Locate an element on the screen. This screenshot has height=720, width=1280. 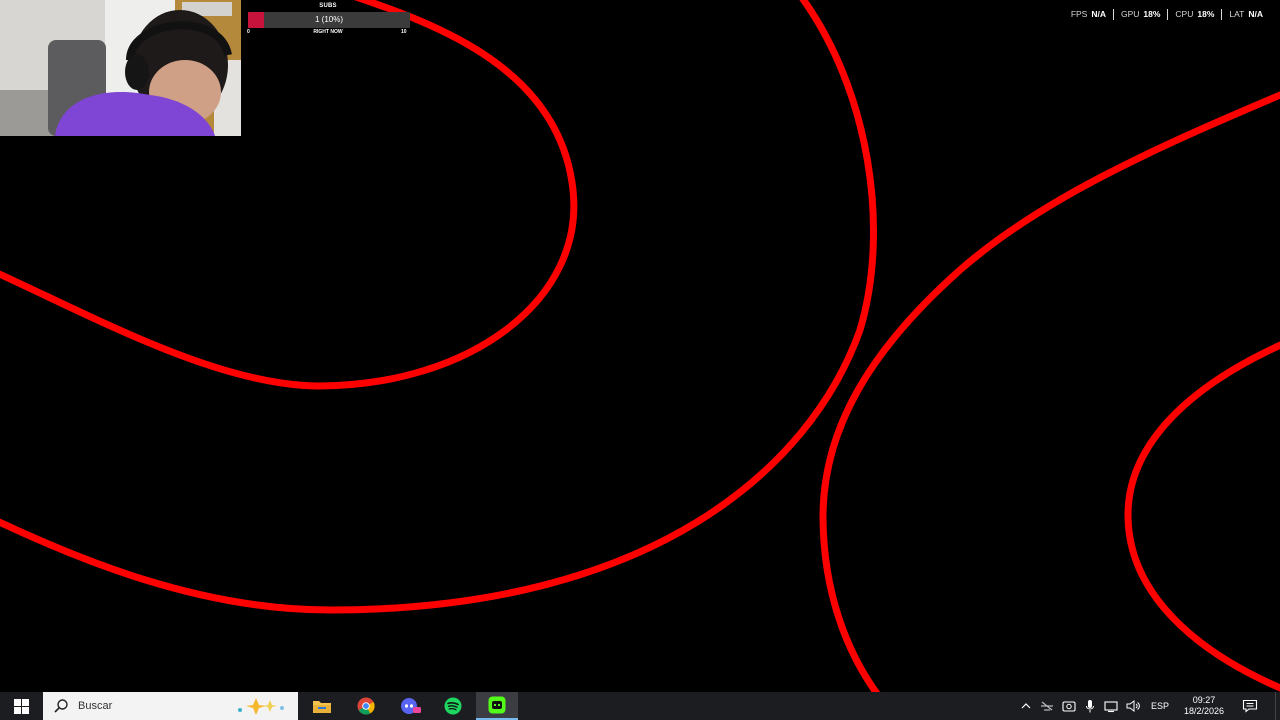
perf-lat: LAT N/A is located at coordinates (1246, 14).